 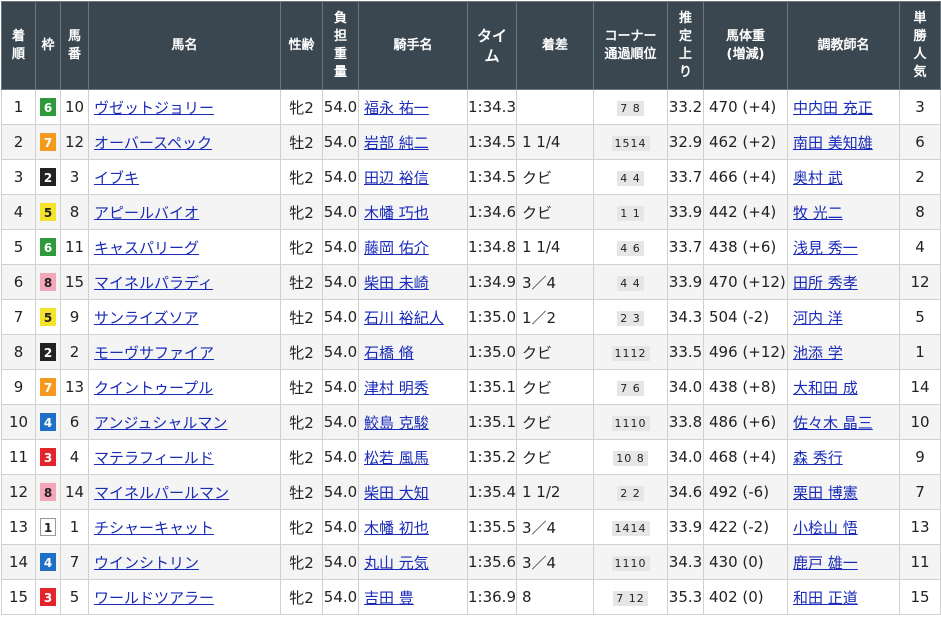 I want to click on cell-sex-age: 牝2, so click(x=301, y=212).